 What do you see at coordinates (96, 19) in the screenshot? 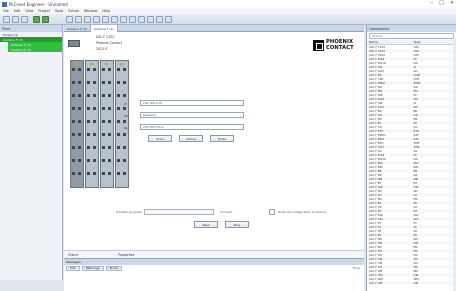
I see `undo-icon` at bounding box center [96, 19].